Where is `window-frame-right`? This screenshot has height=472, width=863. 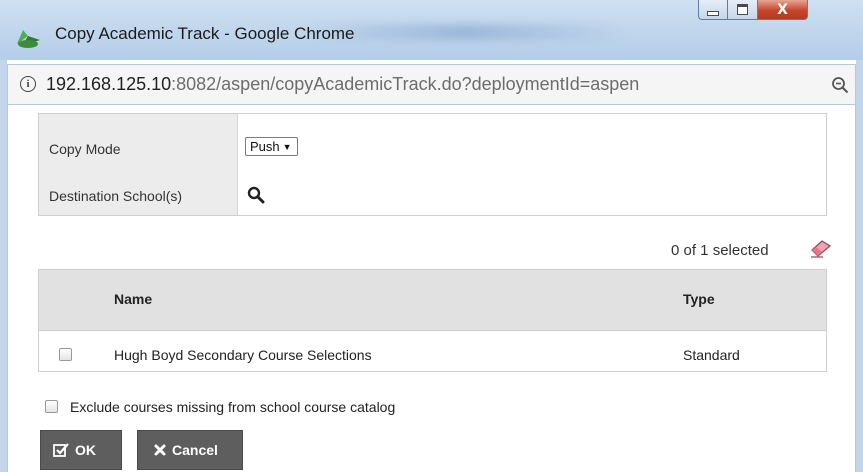
window-frame-right is located at coordinates (859, 266).